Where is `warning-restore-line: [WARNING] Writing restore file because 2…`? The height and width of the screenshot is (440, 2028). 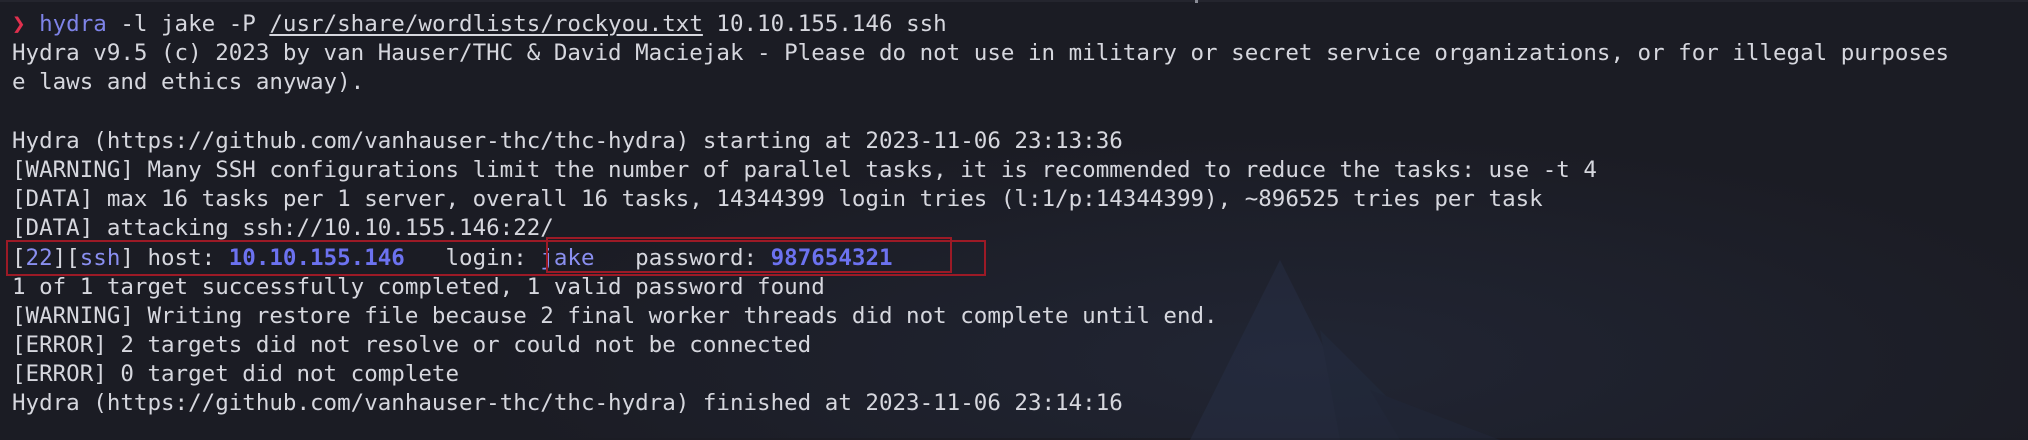
warning-restore-line: [WARNING] Writing restore file because 2… is located at coordinates (615, 315).